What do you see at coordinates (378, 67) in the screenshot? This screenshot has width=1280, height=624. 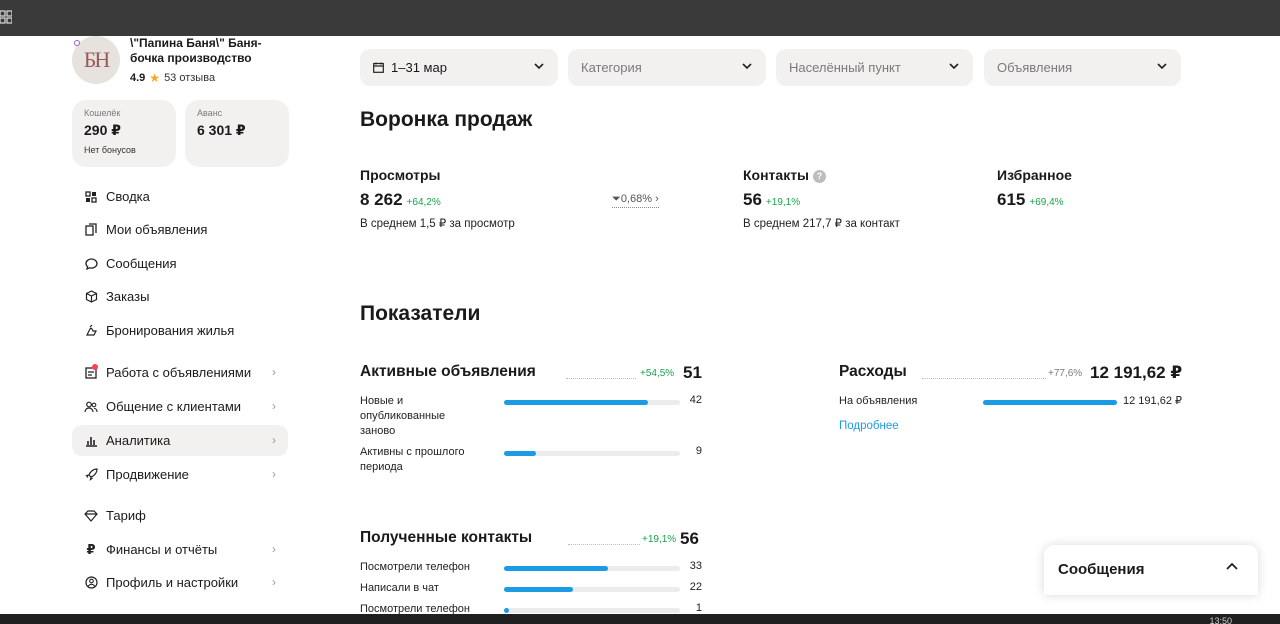 I see `calendar-icon` at bounding box center [378, 67].